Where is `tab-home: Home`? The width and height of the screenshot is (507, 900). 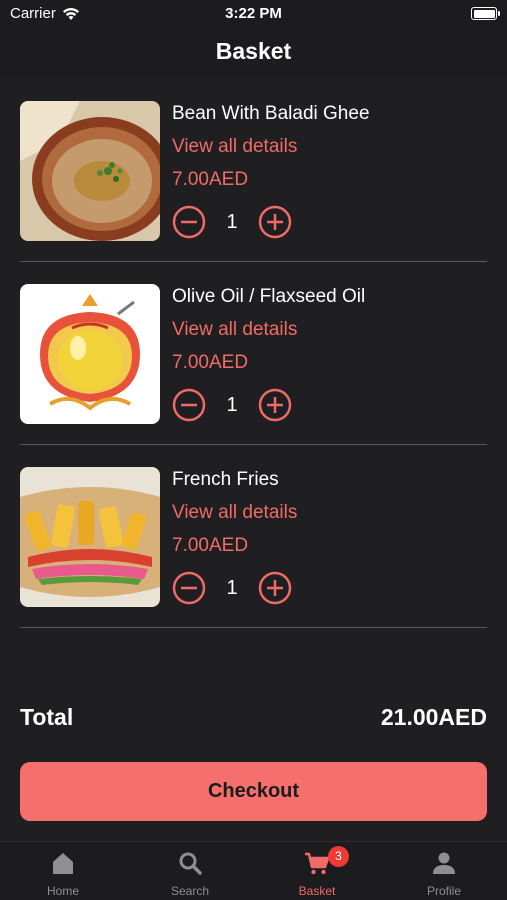
tab-home: Home is located at coordinates (63, 871).